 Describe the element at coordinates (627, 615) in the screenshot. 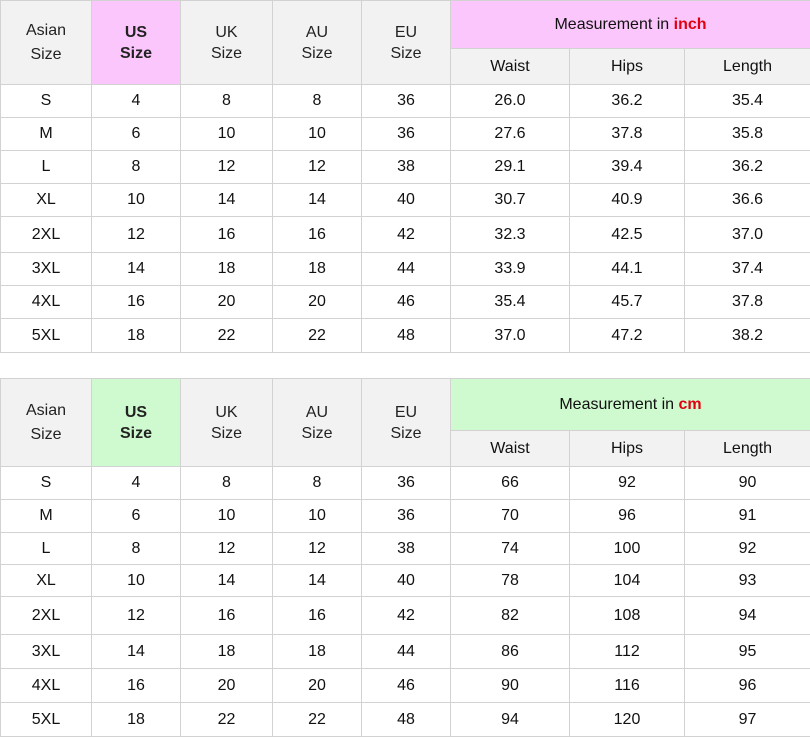

I see `hips-cell: 108` at that location.